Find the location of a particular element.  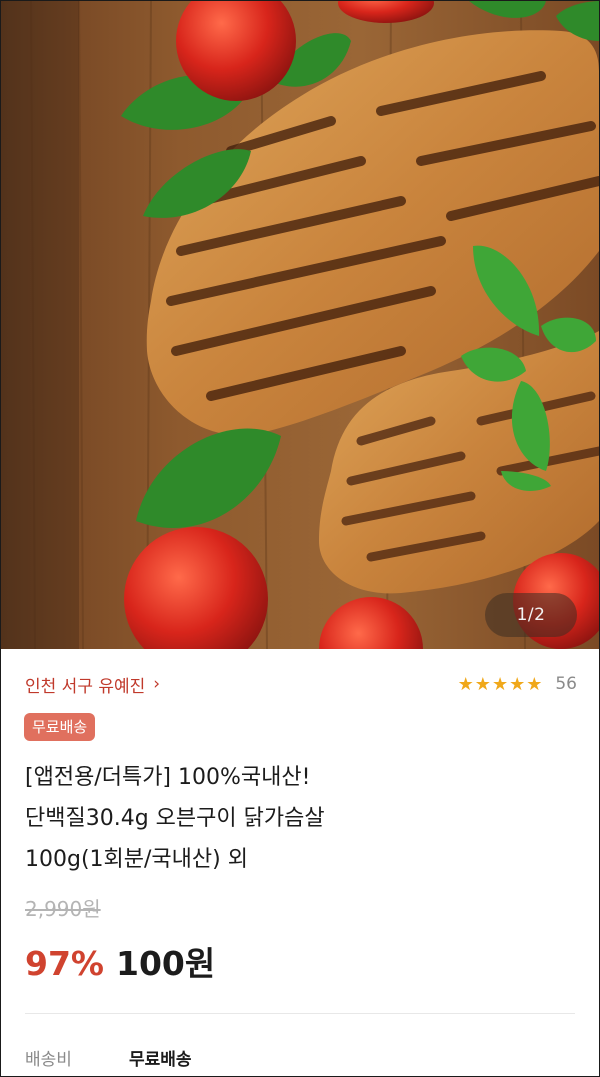

free-shipping-badge: 무료배송 is located at coordinates (60, 727).